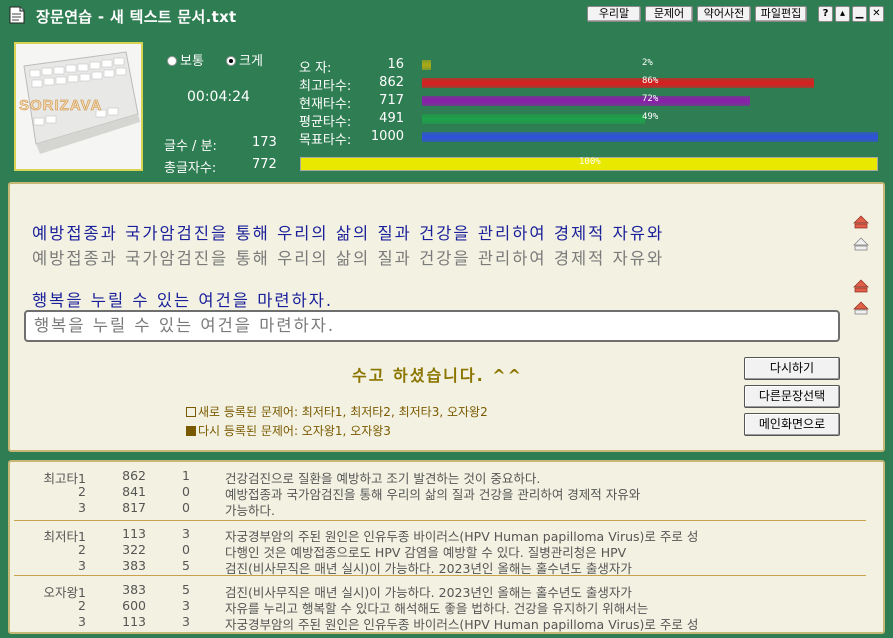  I want to click on file-edit-button: 파일편집, so click(781, 14).